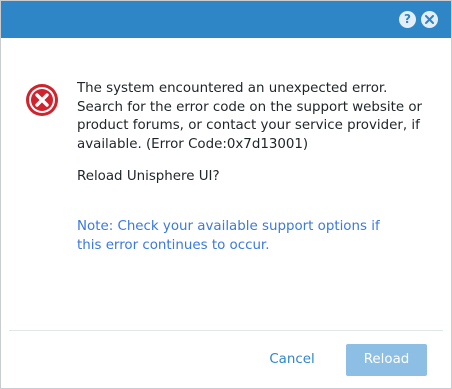 This screenshot has width=452, height=389. What do you see at coordinates (148, 176) in the screenshot?
I see `reload-question: Reload Unisphere UI?` at bounding box center [148, 176].